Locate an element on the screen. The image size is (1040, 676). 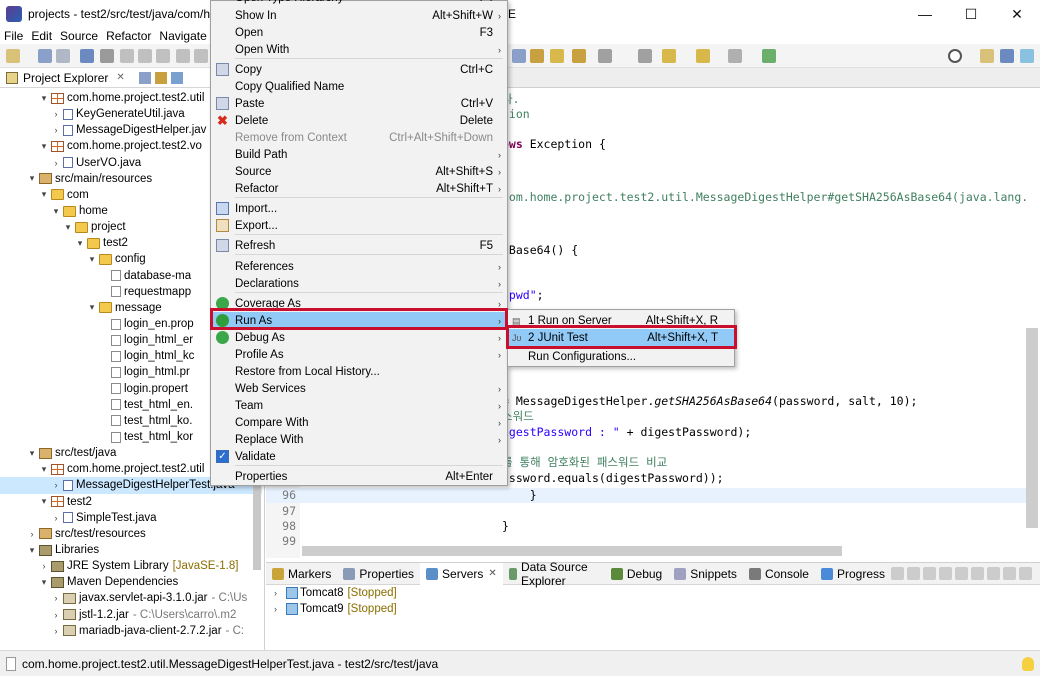
filter-icon is located at coordinates (176, 77).